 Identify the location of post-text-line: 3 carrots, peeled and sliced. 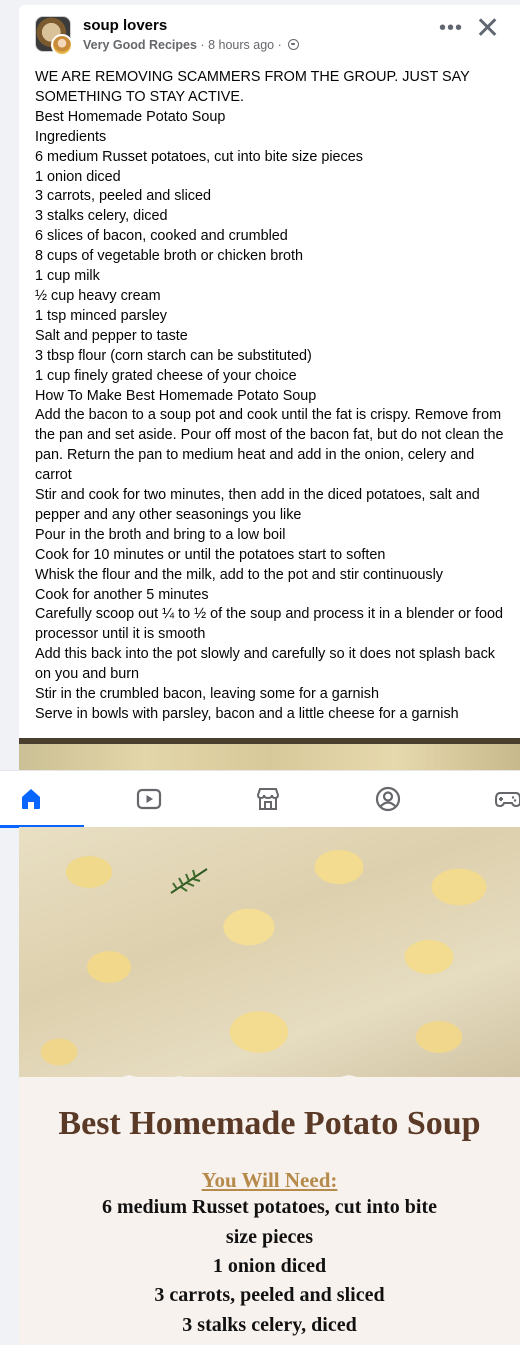
(123, 196).